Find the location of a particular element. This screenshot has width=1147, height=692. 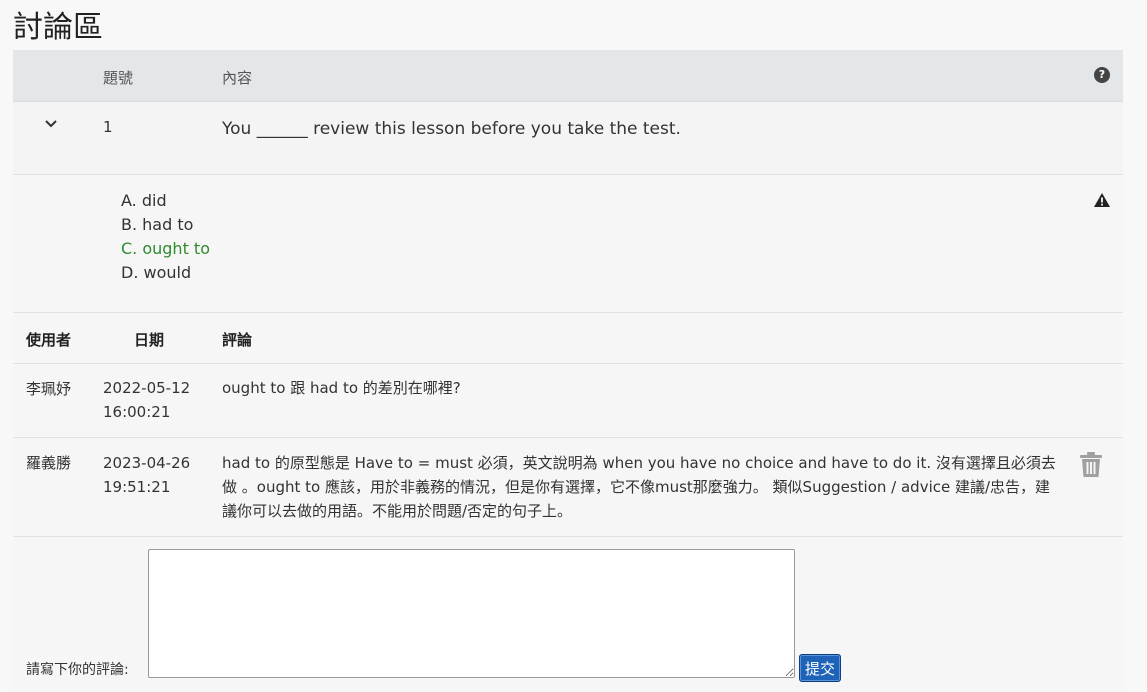

page-title: 討論區 is located at coordinates (58, 27).